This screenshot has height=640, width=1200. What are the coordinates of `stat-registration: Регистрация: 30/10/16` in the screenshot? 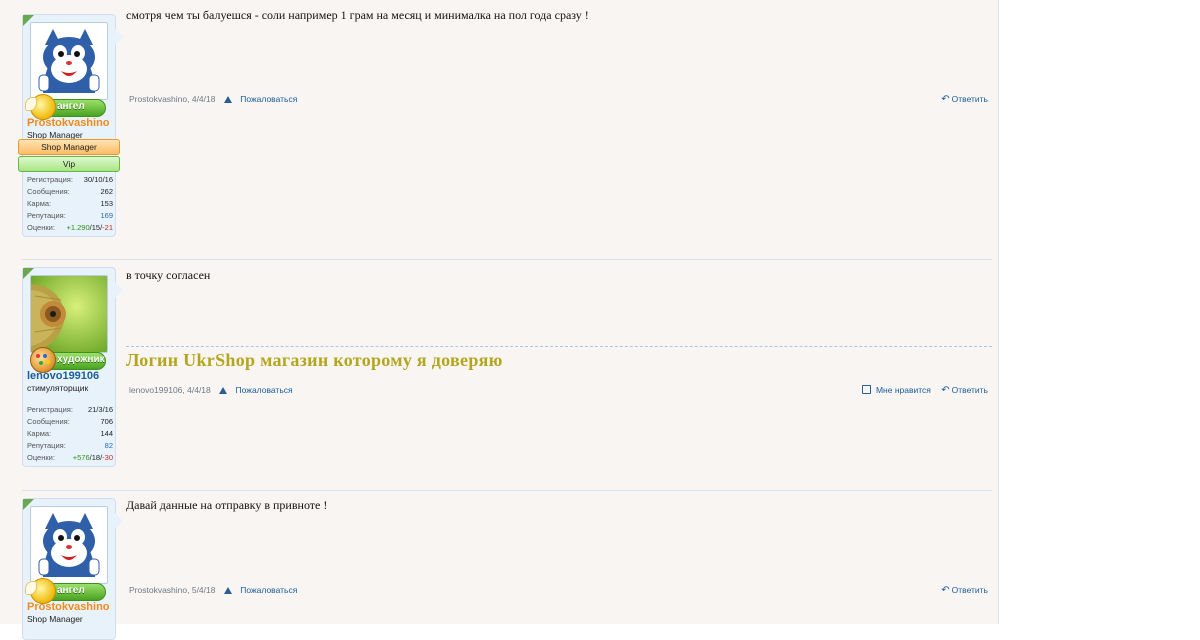 It's located at (70, 180).